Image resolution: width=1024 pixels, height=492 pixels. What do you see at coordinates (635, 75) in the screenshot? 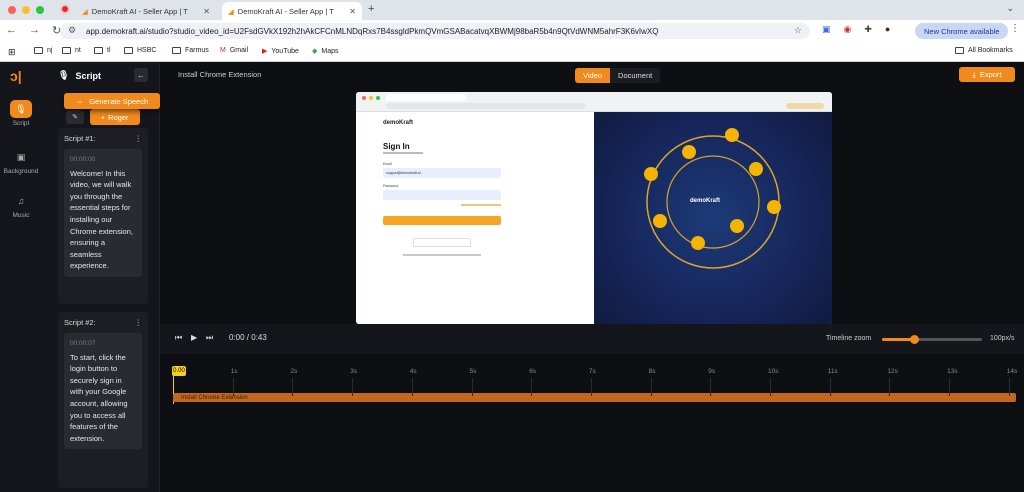
I see `tab-document: Document` at bounding box center [635, 75].